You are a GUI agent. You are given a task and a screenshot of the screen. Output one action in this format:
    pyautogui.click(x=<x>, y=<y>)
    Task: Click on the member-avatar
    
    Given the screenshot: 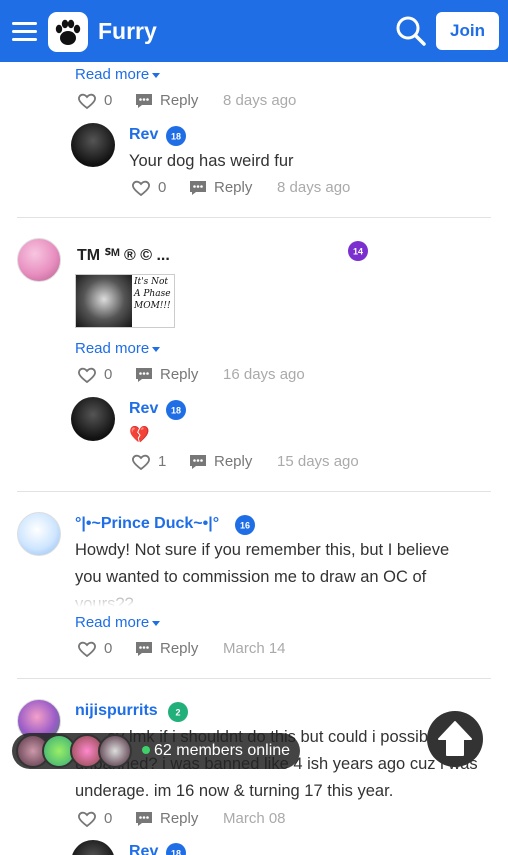 What is the action you would take?
    pyautogui.click(x=115, y=751)
    